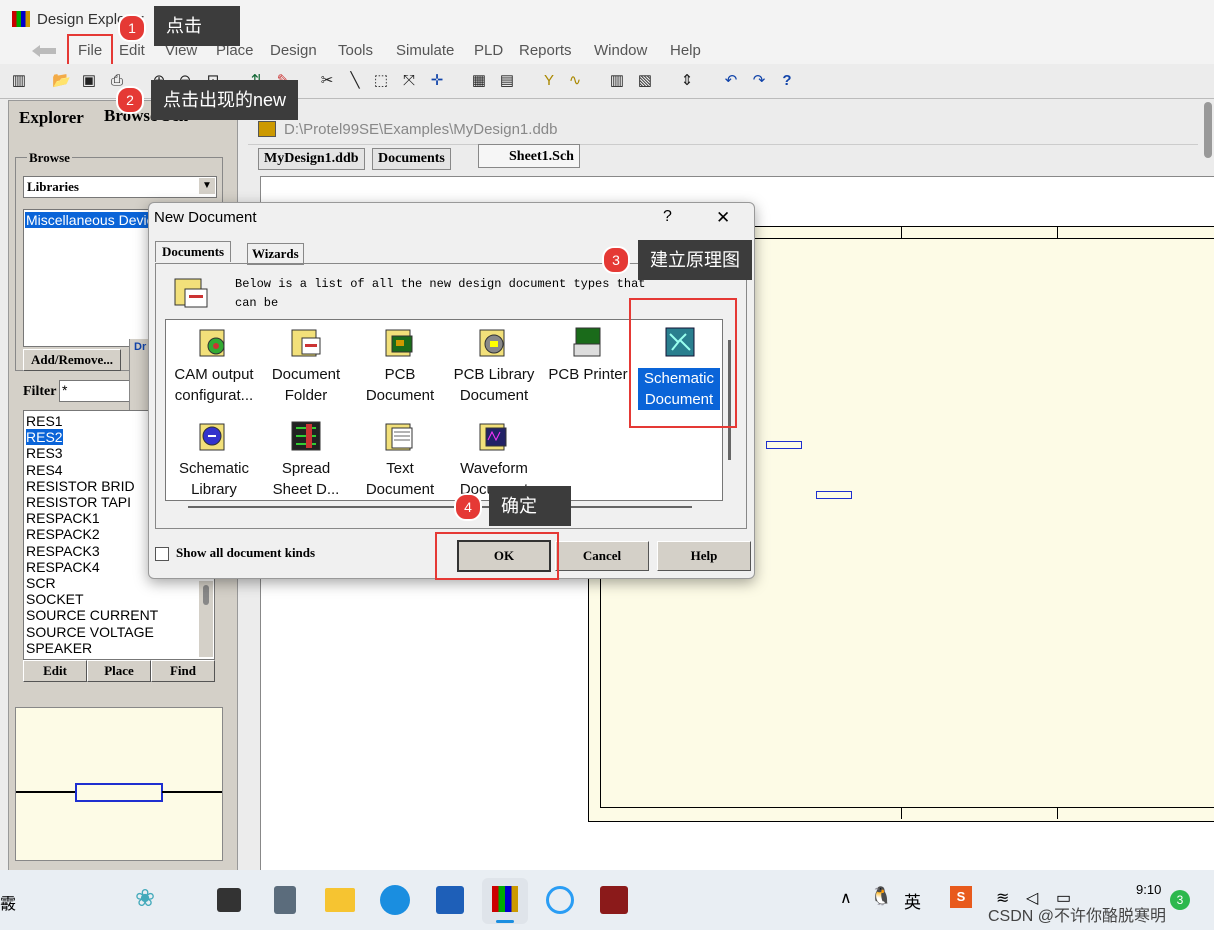  I want to click on chevron-down-icon: ▼, so click(207, 186).